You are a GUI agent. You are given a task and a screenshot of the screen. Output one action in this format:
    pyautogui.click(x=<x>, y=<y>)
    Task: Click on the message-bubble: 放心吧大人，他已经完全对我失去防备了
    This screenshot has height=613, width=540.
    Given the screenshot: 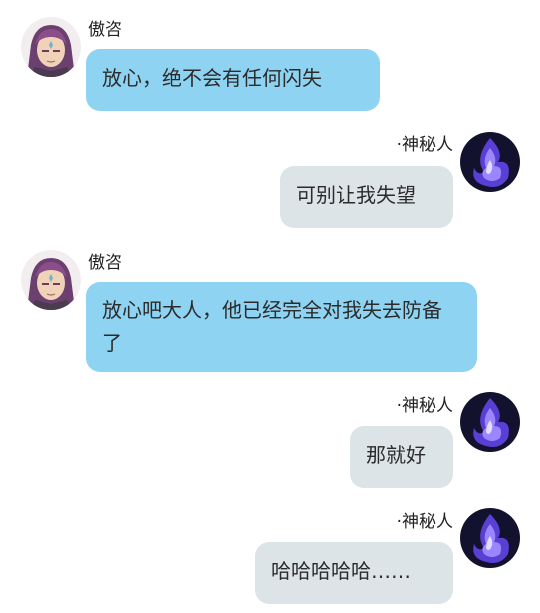 What is the action you would take?
    pyautogui.click(x=281, y=327)
    